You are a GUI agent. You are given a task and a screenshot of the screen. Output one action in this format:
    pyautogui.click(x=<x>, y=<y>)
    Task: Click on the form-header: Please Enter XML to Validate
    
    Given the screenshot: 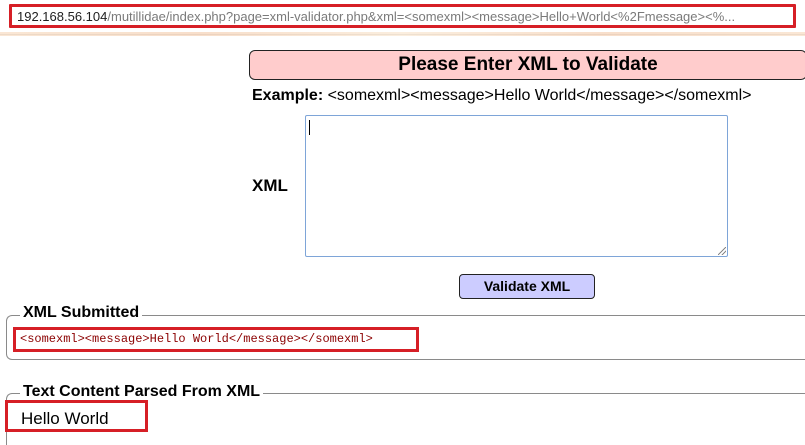 What is the action you would take?
    pyautogui.click(x=527, y=65)
    